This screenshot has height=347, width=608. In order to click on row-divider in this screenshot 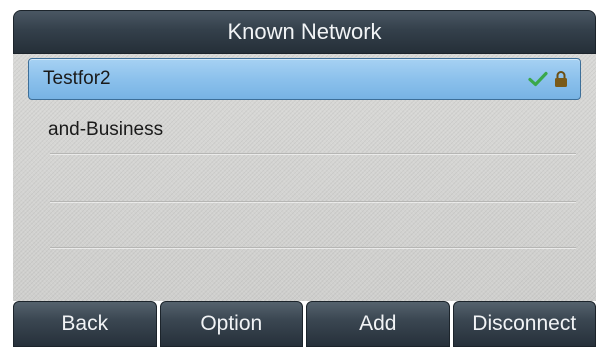, I will do `click(313, 247)`.